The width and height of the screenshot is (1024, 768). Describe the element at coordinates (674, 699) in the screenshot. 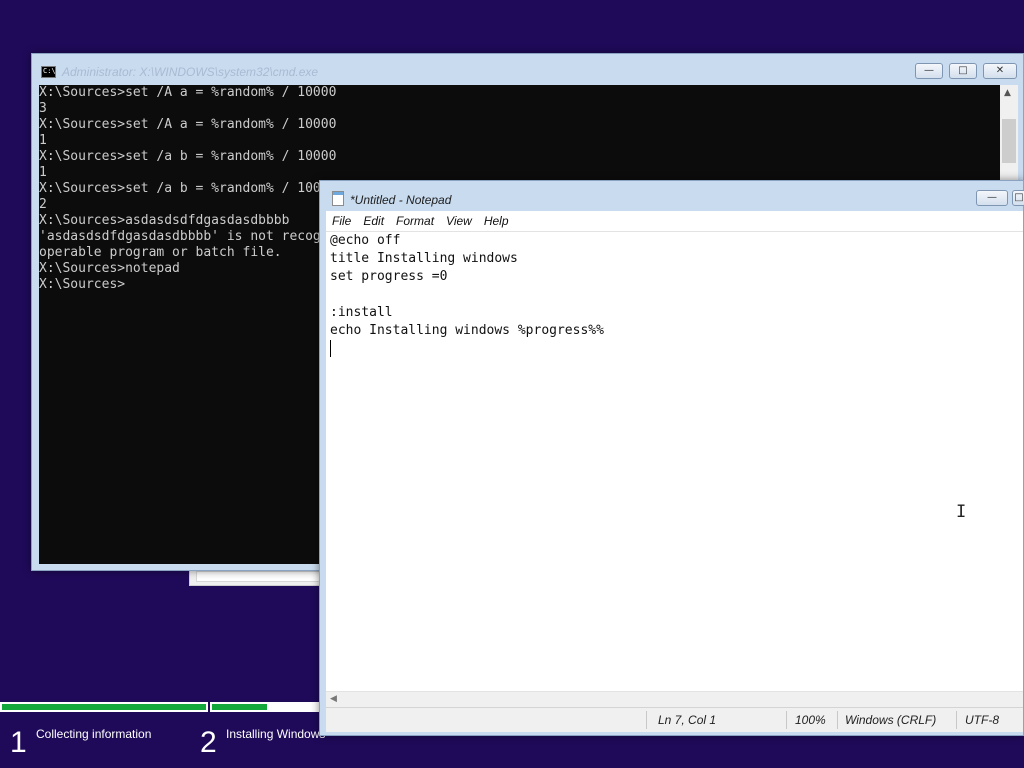

I see `notepad-horizontal-scrollbar: ◀` at that location.